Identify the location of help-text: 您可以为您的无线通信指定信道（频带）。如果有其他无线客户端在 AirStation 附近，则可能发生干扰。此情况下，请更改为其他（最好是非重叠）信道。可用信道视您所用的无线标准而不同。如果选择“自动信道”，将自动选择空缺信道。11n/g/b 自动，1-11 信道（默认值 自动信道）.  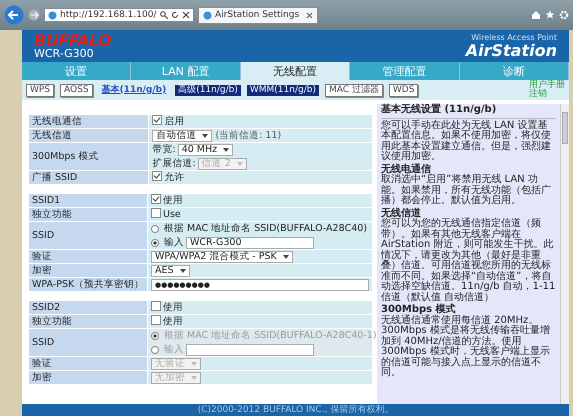
(468, 261).